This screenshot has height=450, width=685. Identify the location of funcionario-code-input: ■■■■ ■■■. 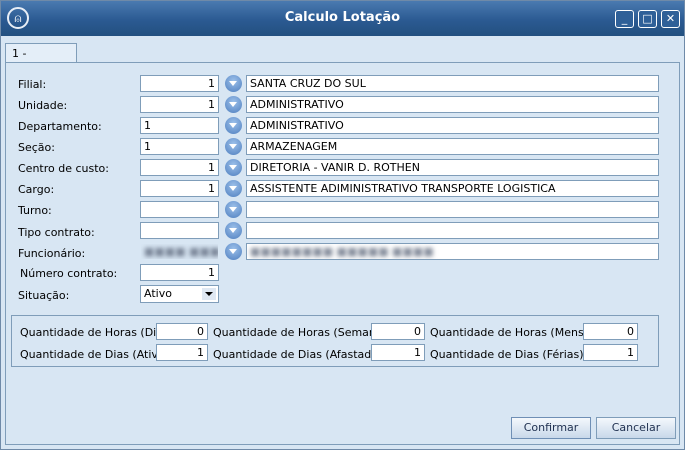
(179, 251).